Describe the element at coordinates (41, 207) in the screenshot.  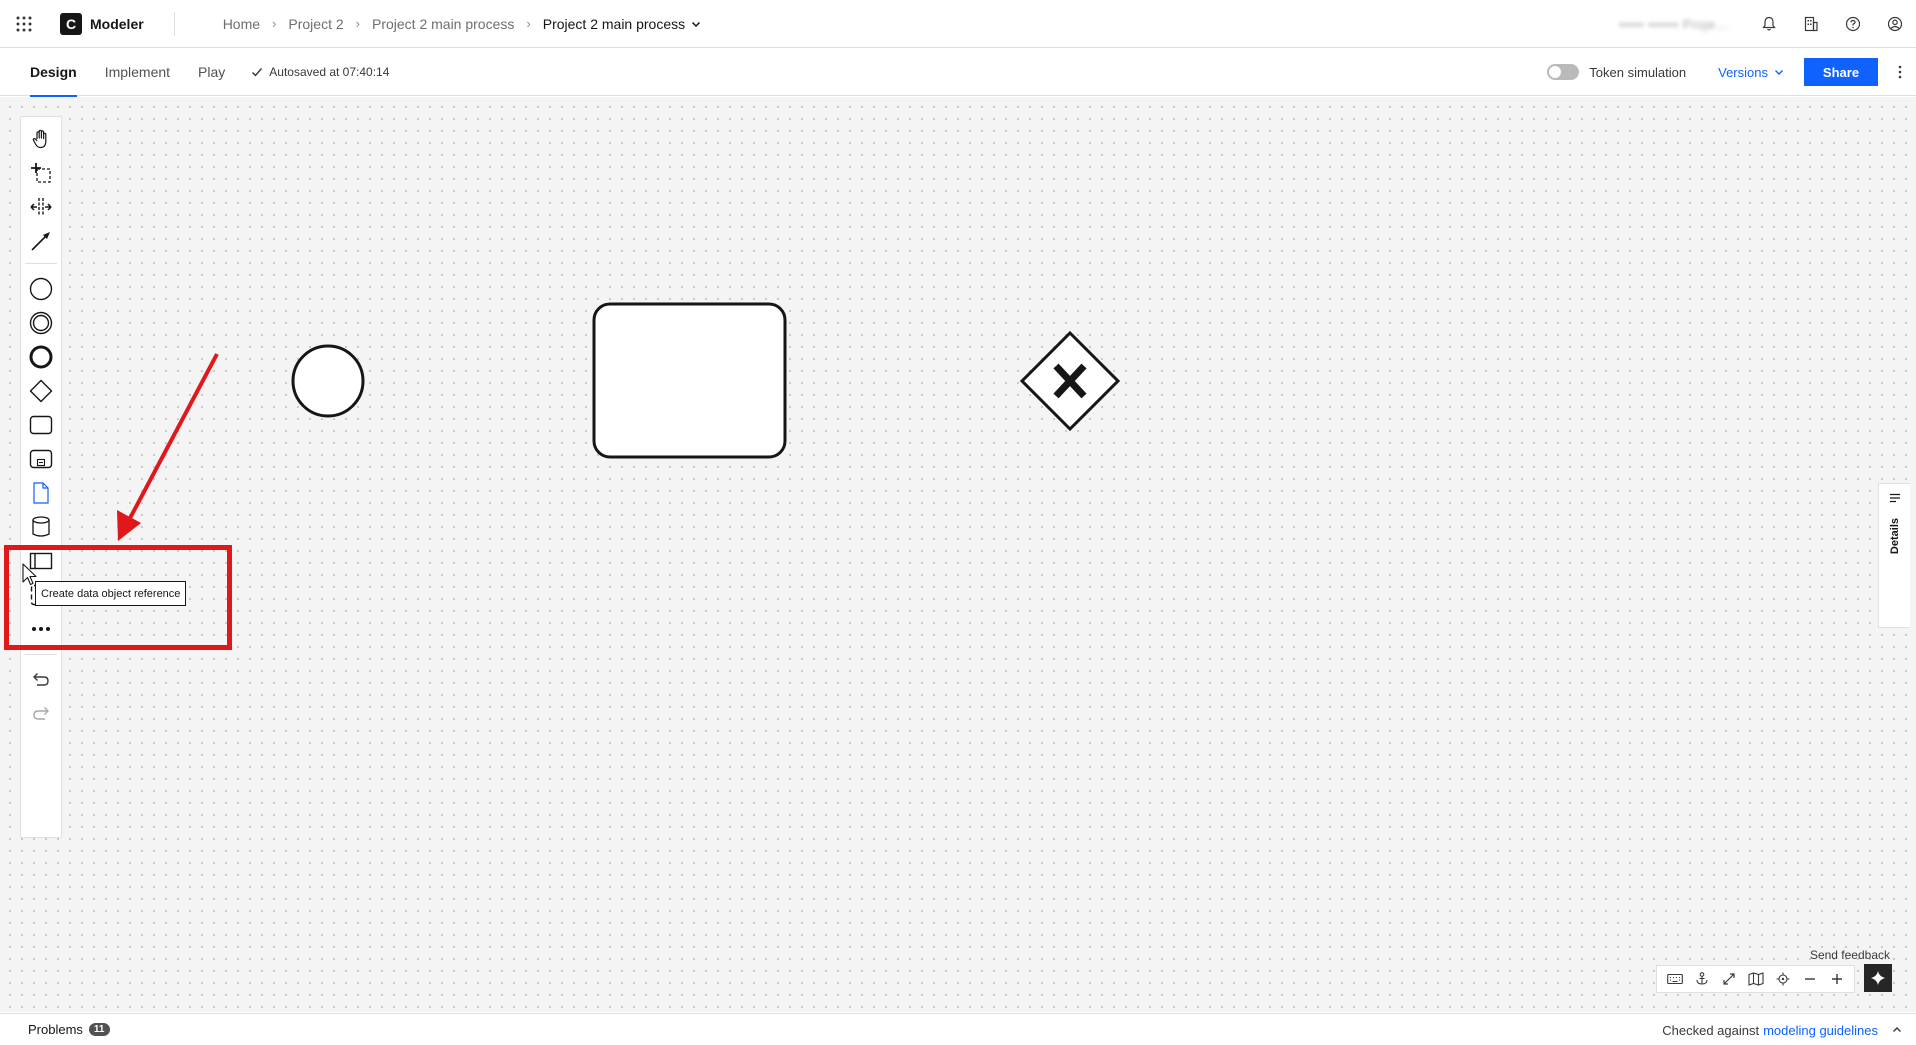
I see `space-tool-icon` at that location.